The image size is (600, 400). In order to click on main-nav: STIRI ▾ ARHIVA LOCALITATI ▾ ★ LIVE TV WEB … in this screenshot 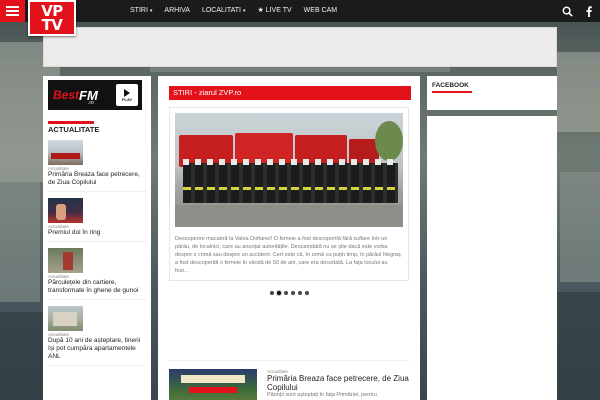, I will do `click(233, 11)`.